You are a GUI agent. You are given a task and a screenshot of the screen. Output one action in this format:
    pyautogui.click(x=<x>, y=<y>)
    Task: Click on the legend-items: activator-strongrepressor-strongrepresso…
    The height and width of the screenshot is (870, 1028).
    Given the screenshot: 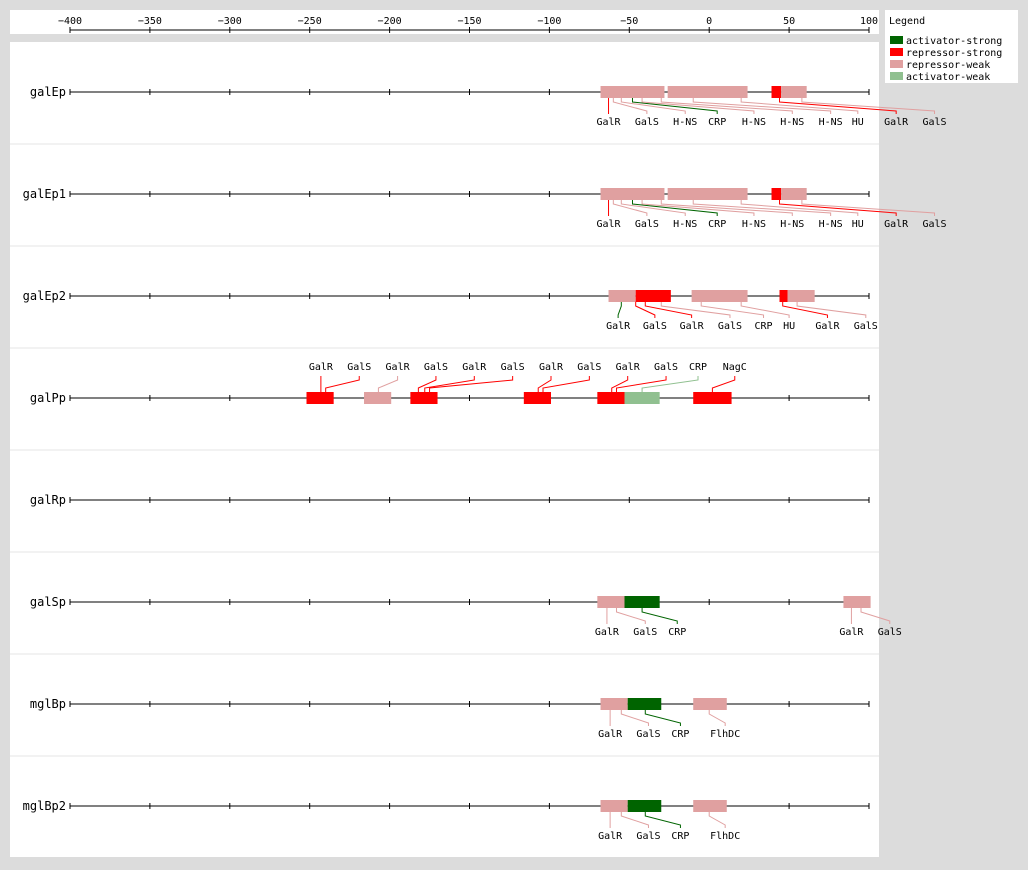 What is the action you would take?
    pyautogui.click(x=946, y=59)
    